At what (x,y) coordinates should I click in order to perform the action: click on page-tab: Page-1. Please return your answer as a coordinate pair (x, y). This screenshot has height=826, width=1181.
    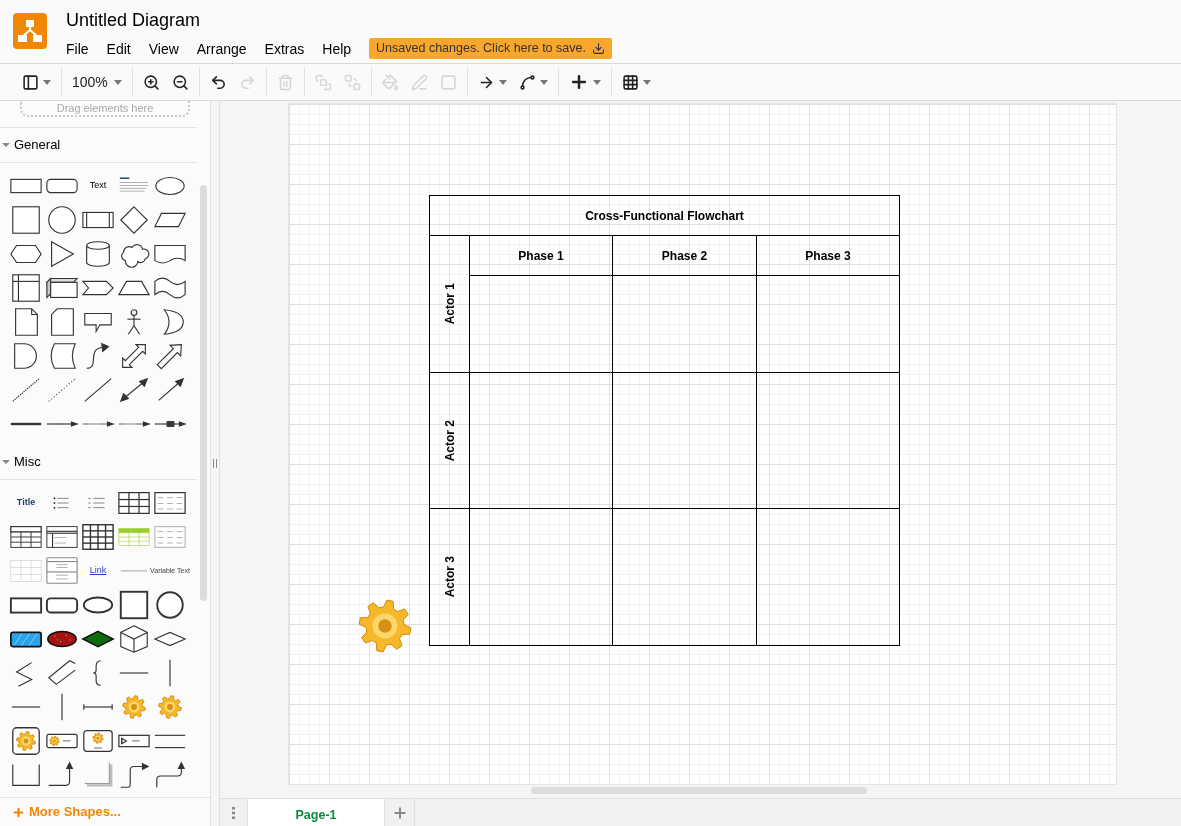
    Looking at the image, I should click on (316, 812).